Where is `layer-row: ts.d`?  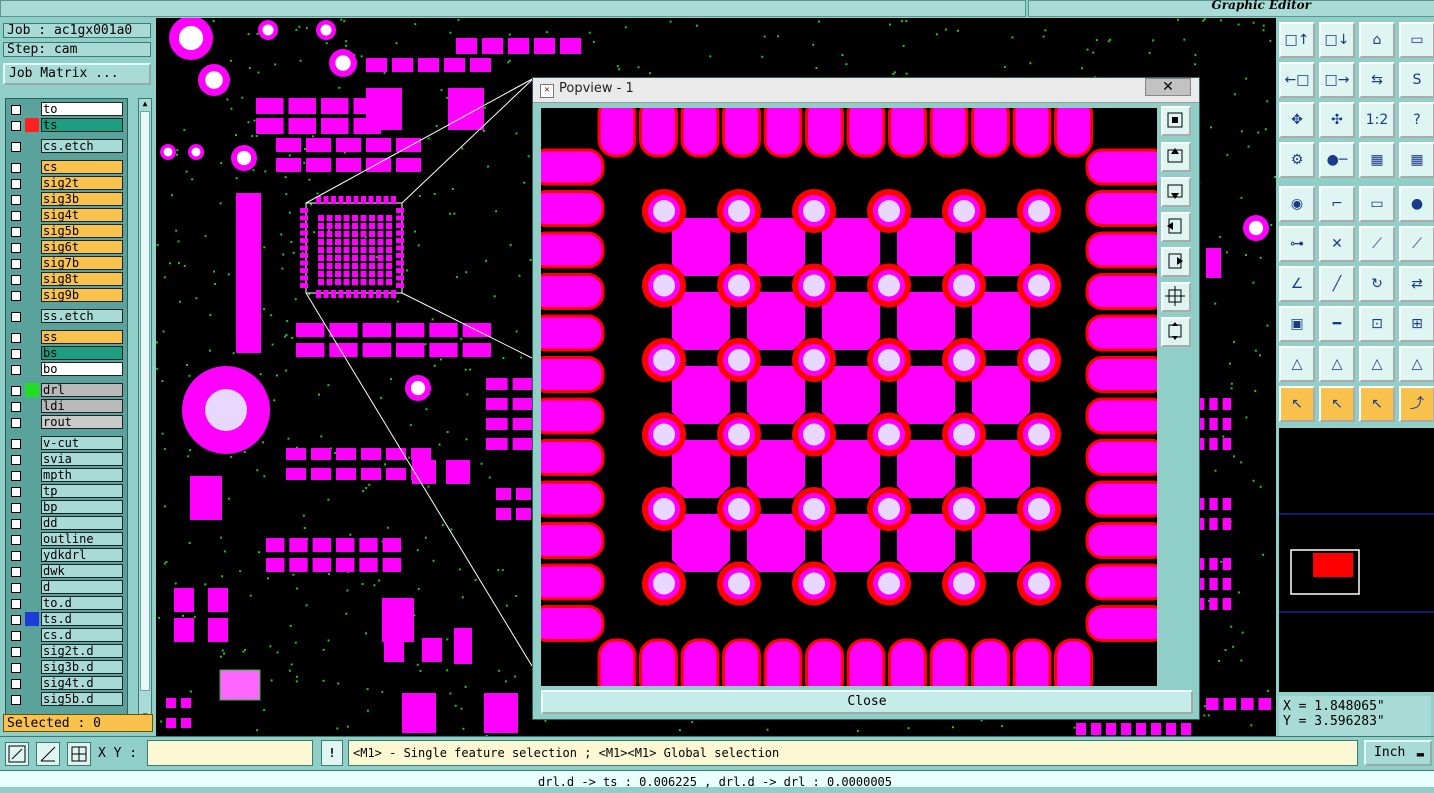
layer-row: ts.d is located at coordinates (66, 619).